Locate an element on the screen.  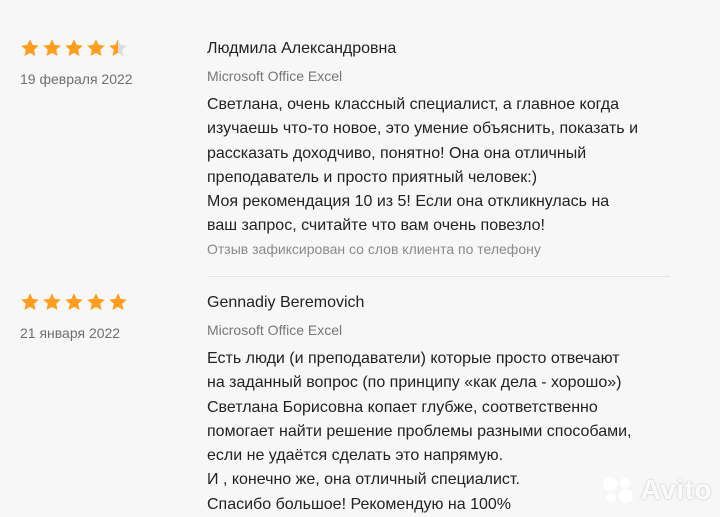
reviewer-name: Gennadiy Beremovich is located at coordinates (286, 302).